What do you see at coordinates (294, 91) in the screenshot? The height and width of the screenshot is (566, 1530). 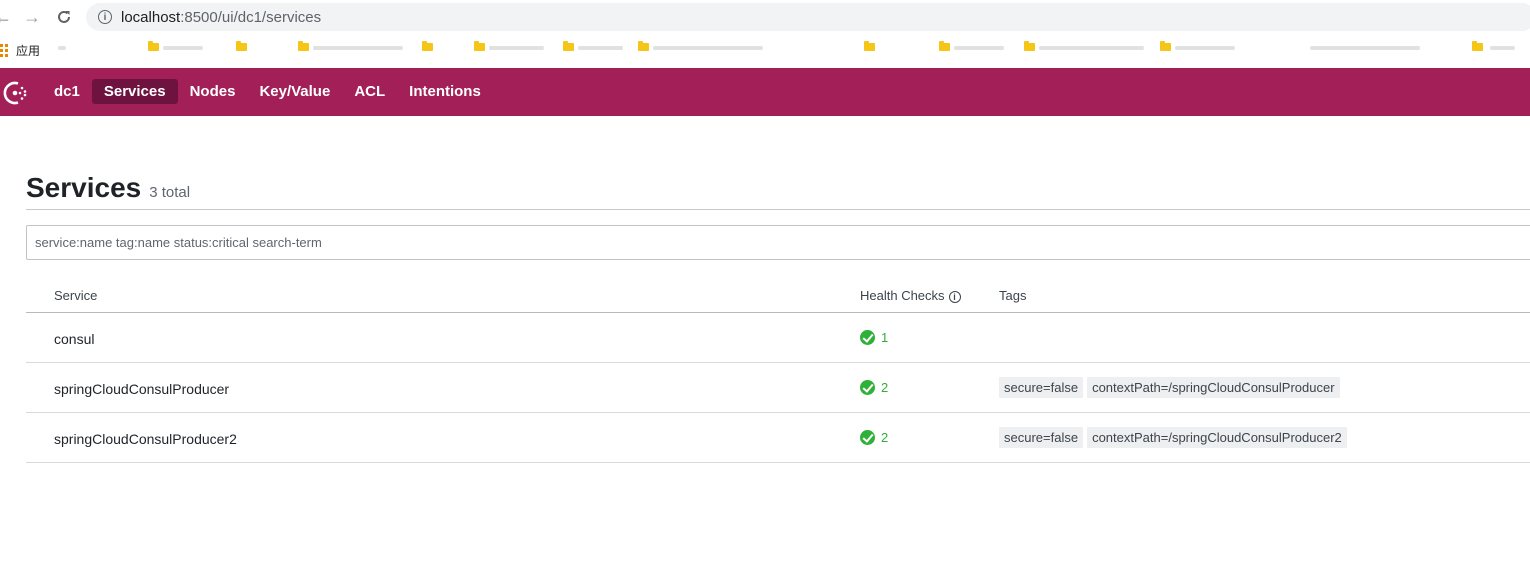 I see `nav-key-value: Key/Value` at bounding box center [294, 91].